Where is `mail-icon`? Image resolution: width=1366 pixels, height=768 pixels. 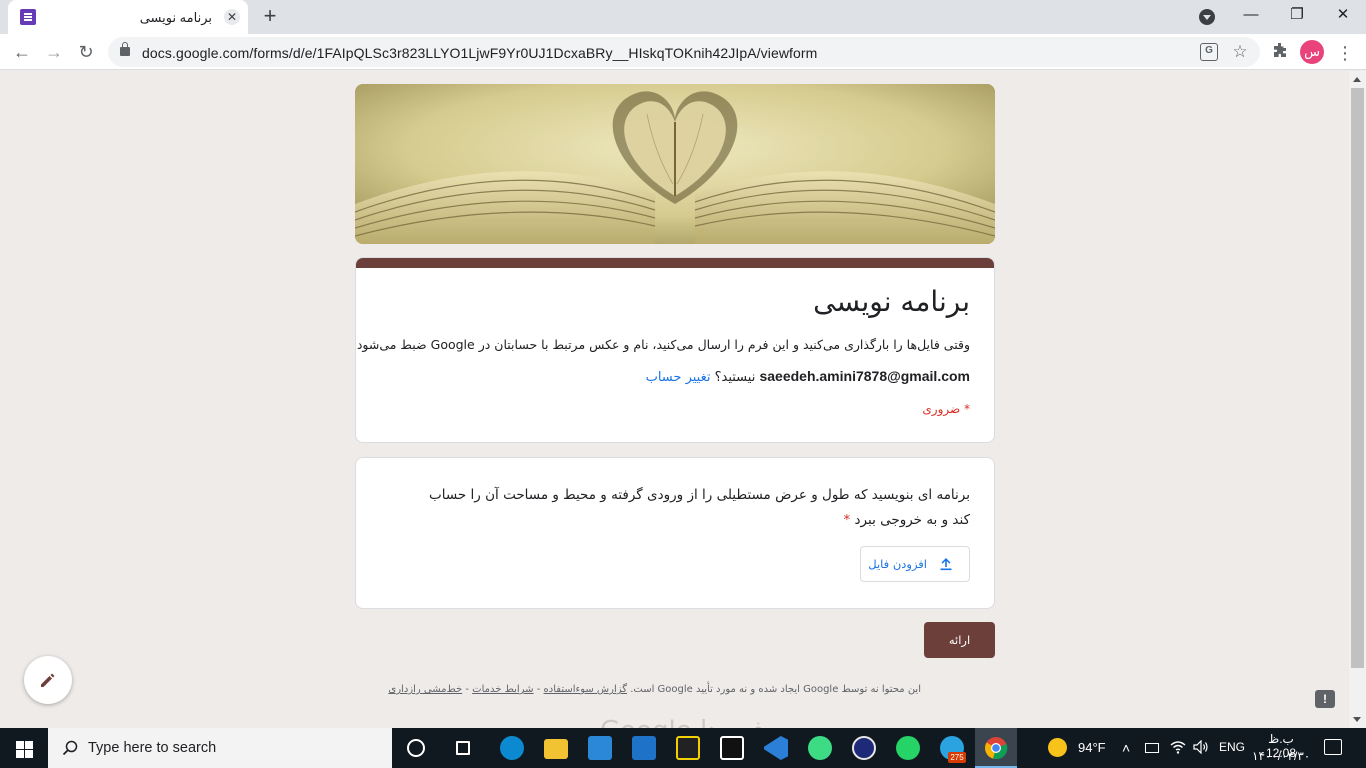
mail-icon is located at coordinates (644, 748).